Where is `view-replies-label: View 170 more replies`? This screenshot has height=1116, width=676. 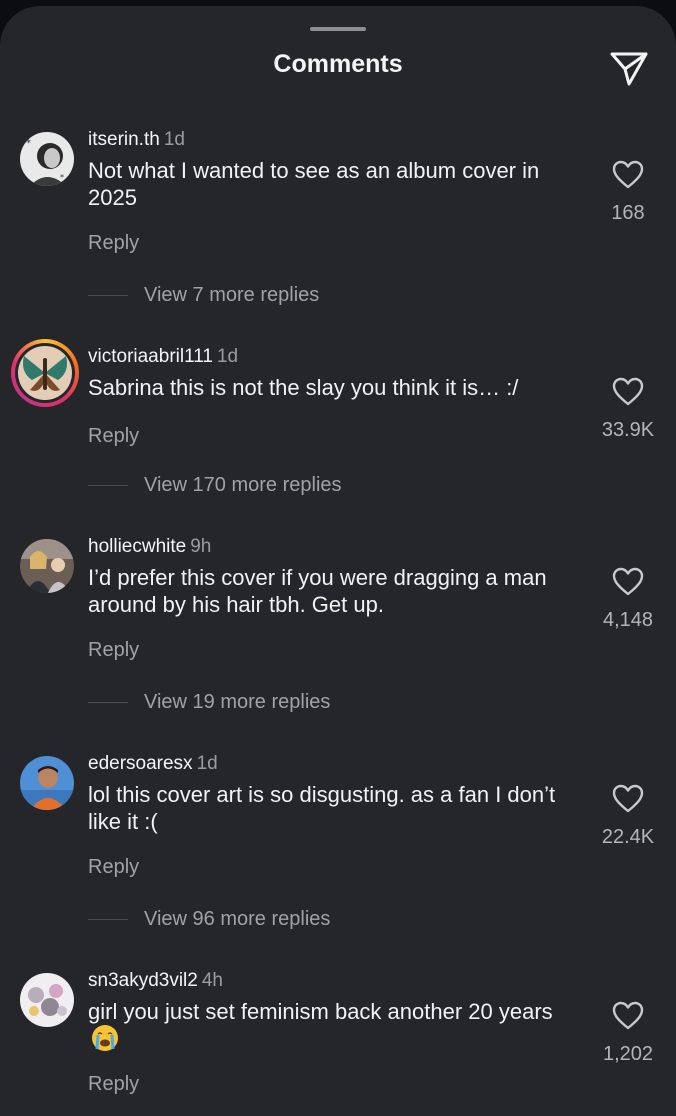
view-replies-label: View 170 more replies is located at coordinates (243, 485).